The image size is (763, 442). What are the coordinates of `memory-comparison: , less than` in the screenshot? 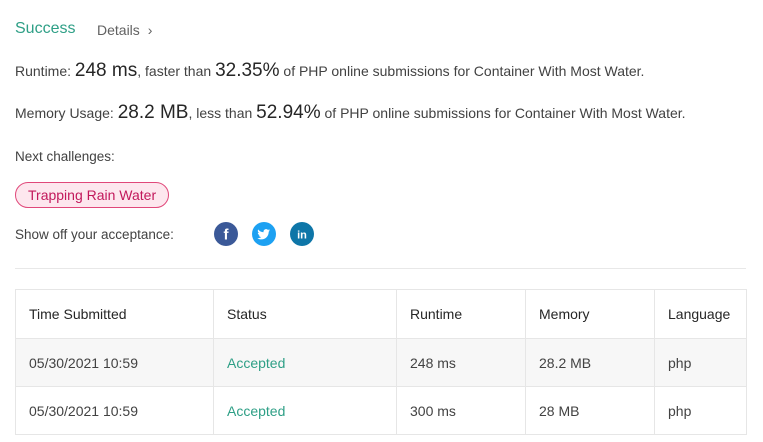 It's located at (222, 113).